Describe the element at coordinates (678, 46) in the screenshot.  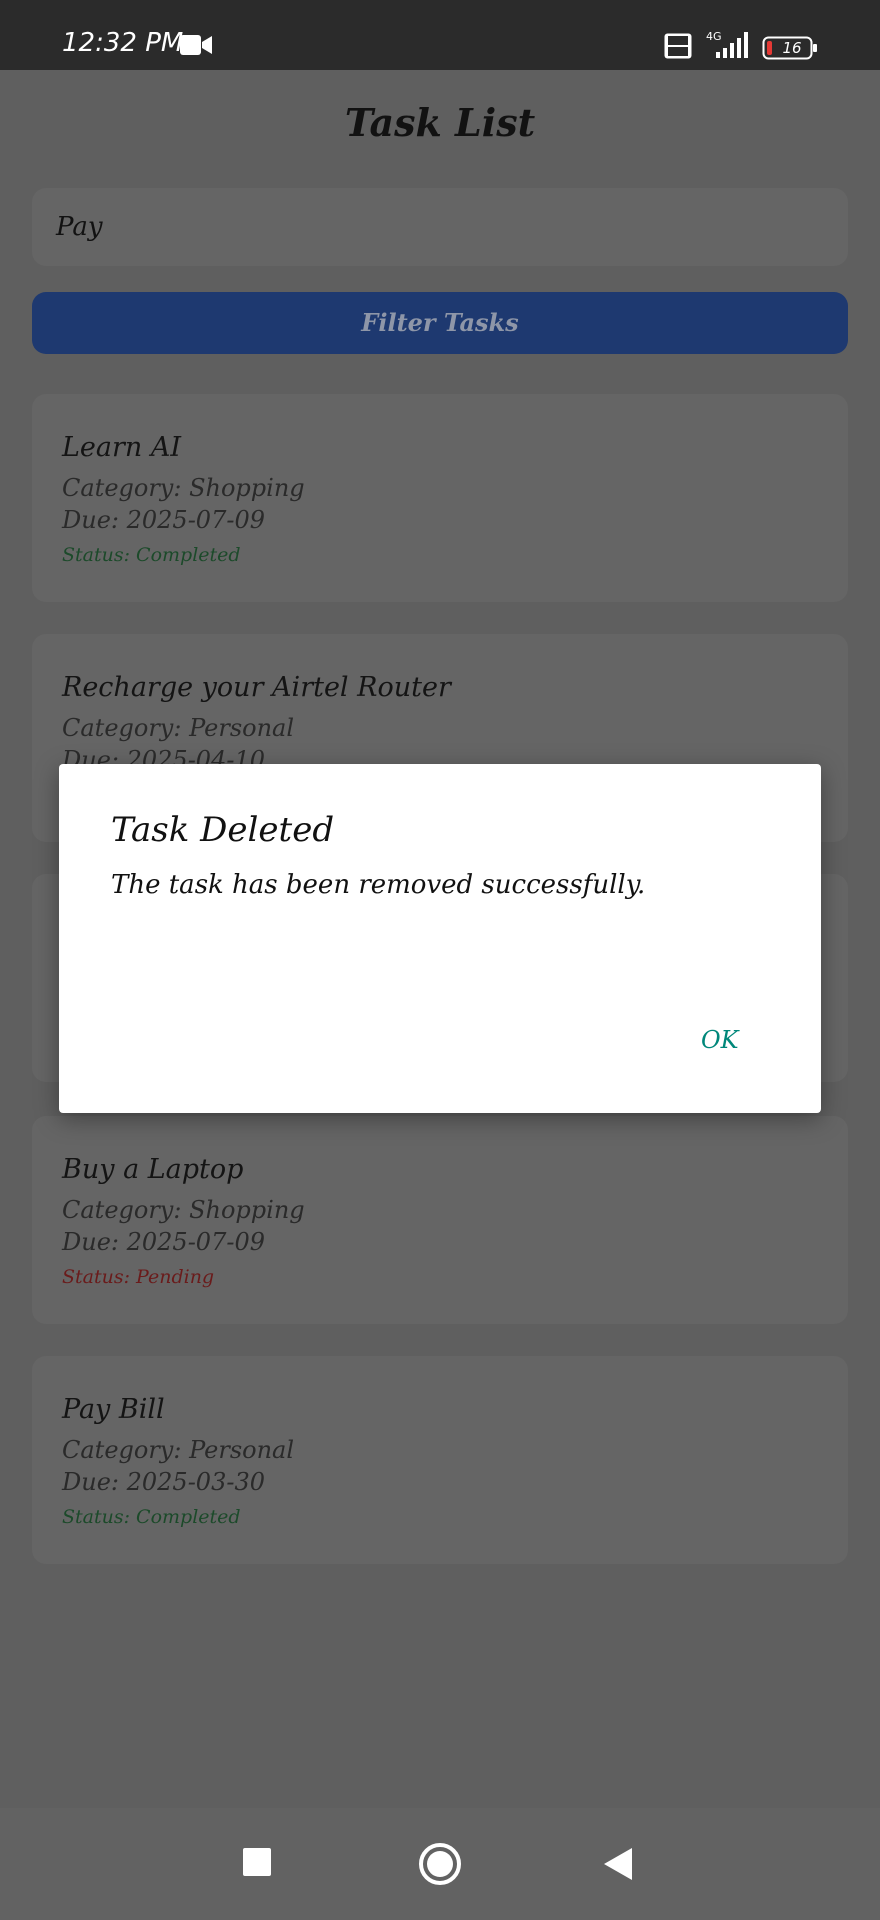
I see `volte-icon` at that location.